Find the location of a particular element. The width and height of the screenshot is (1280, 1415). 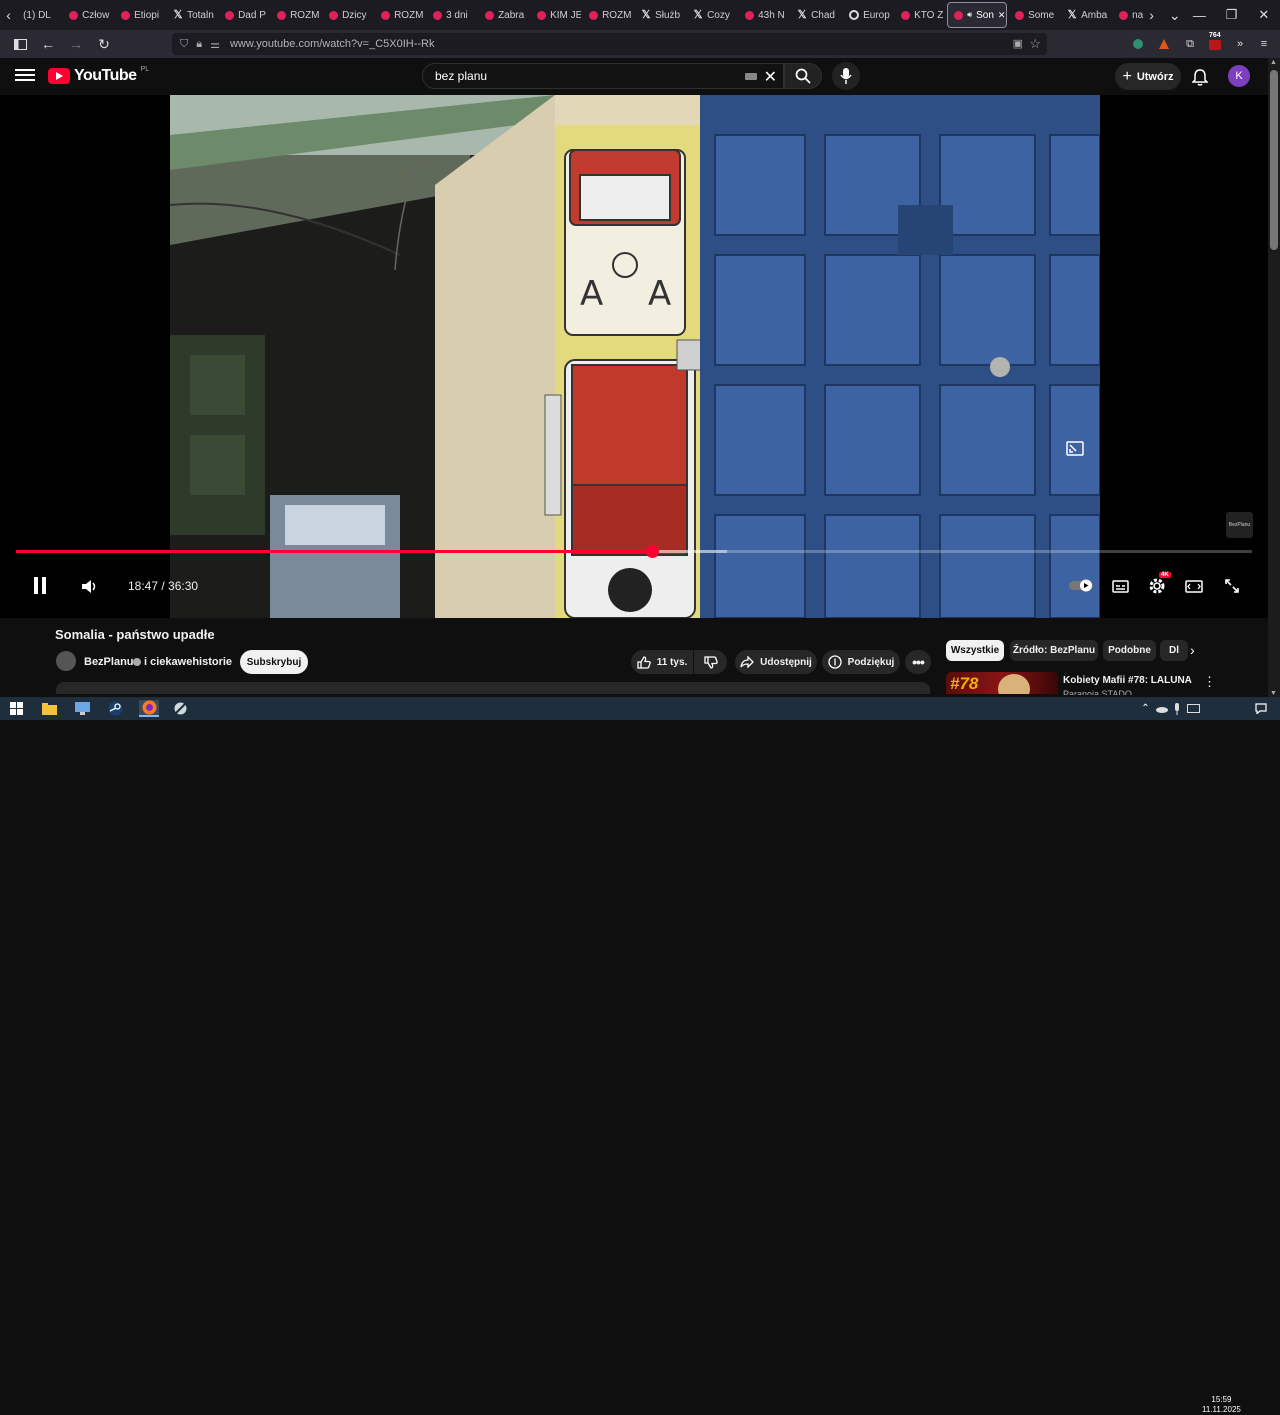

pause-button is located at coordinates (40, 585).